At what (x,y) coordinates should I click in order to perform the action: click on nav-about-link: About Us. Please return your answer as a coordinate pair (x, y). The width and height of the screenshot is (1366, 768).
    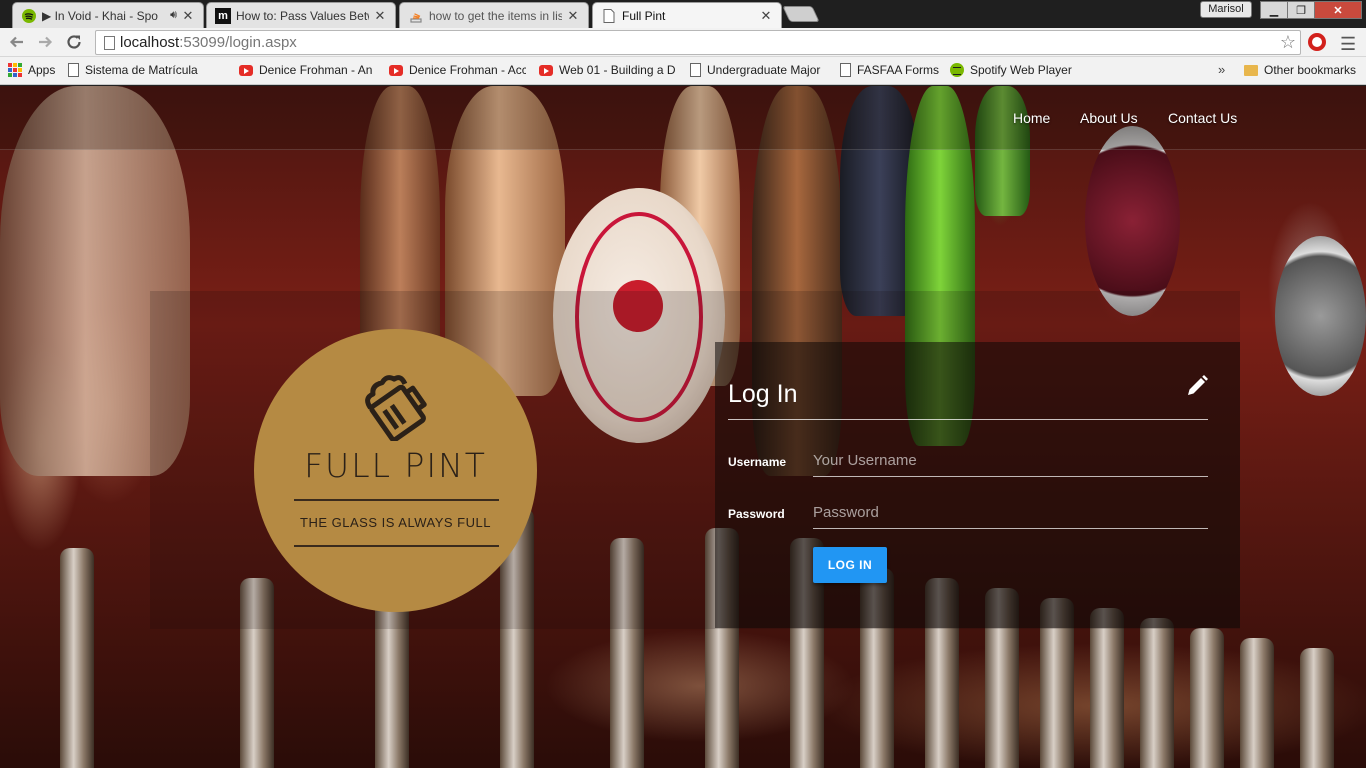
    Looking at the image, I should click on (1109, 118).